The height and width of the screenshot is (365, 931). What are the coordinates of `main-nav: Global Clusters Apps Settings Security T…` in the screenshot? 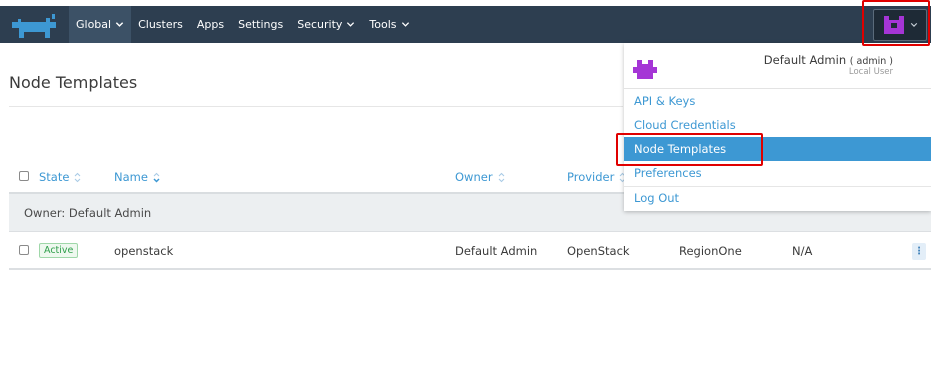 It's located at (243, 24).